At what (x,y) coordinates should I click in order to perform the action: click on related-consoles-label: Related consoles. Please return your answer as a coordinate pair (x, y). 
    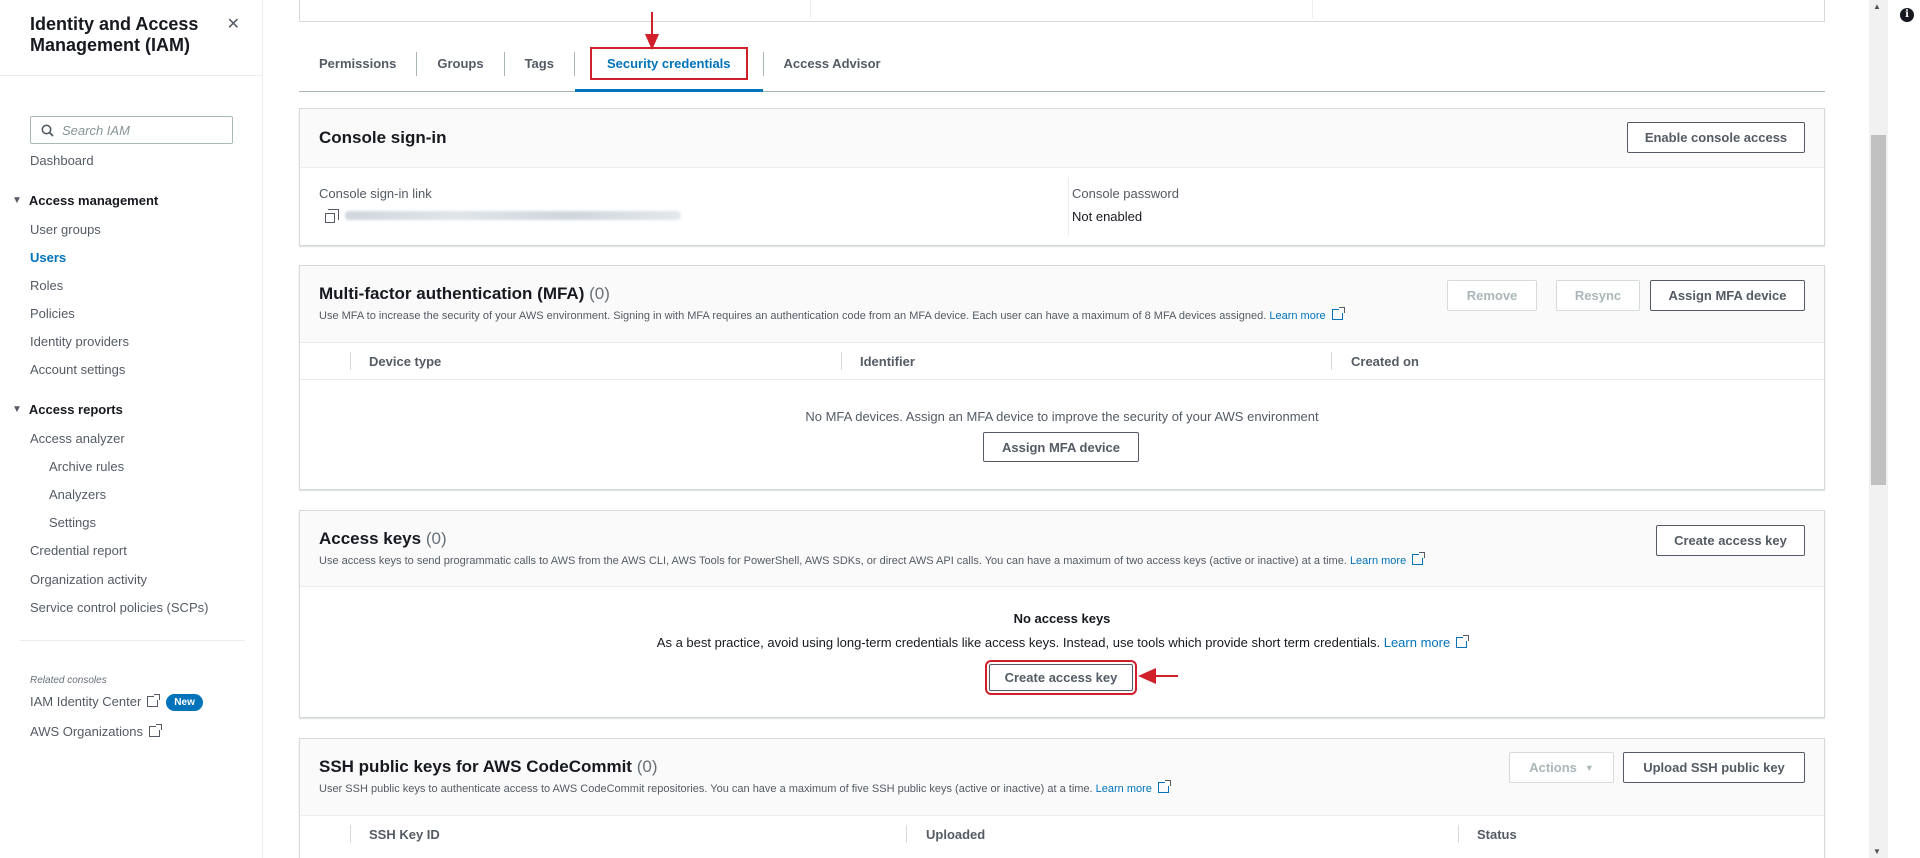
    Looking at the image, I should click on (68, 680).